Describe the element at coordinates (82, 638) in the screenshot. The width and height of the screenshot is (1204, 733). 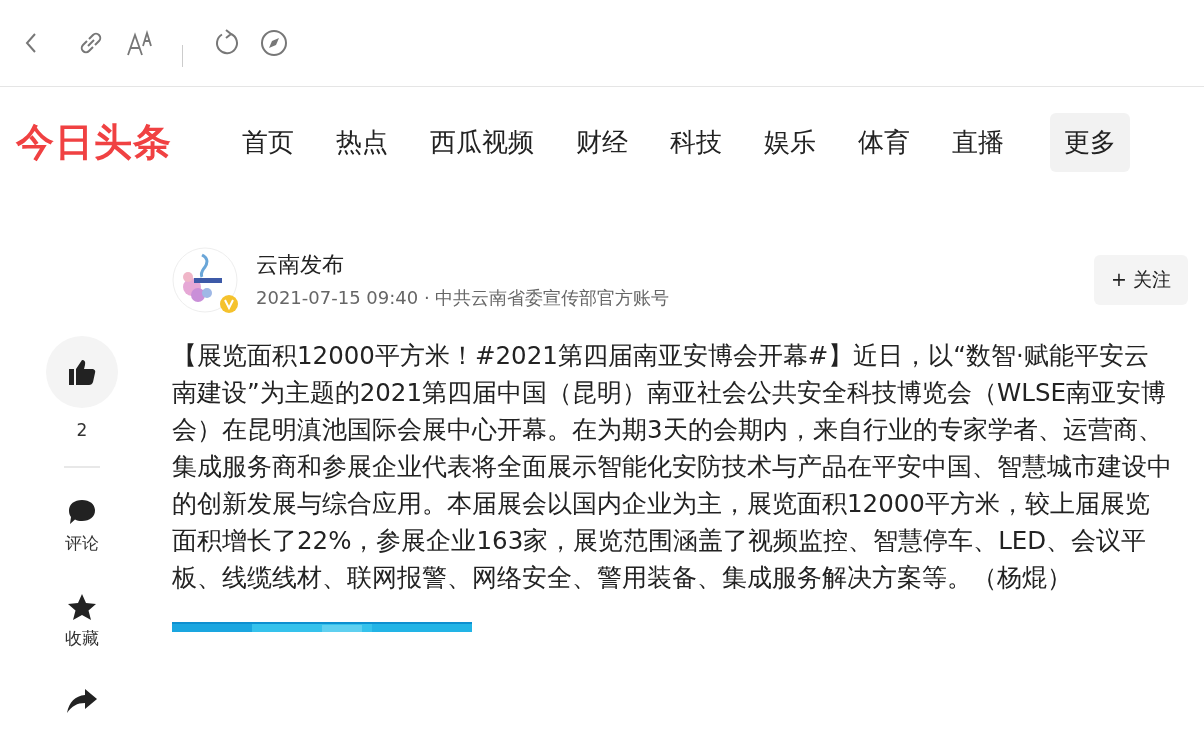
I see `favorite-label: 收藏` at that location.